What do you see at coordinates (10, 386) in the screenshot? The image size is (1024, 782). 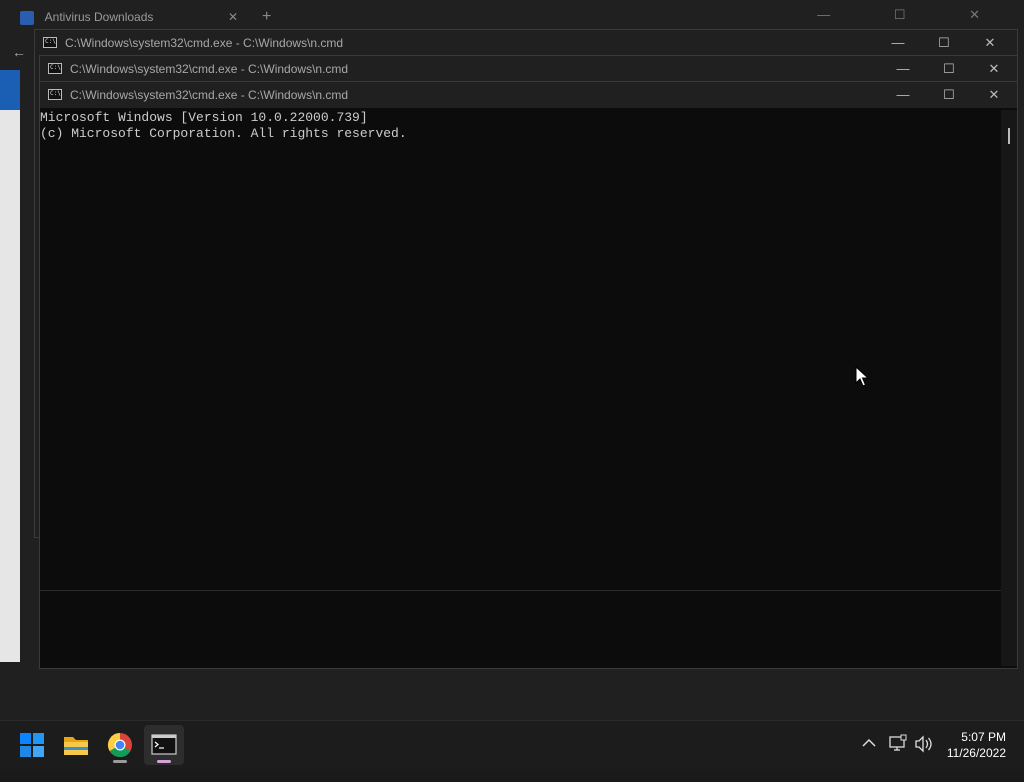 I see `browser-page-content` at bounding box center [10, 386].